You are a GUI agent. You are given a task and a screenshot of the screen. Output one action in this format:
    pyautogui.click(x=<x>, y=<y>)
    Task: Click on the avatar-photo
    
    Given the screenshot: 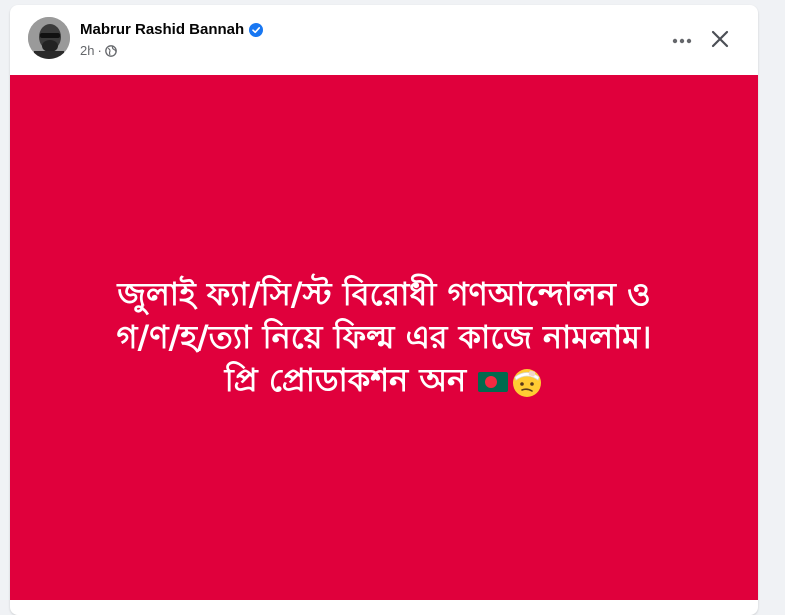 What is the action you would take?
    pyautogui.click(x=49, y=38)
    